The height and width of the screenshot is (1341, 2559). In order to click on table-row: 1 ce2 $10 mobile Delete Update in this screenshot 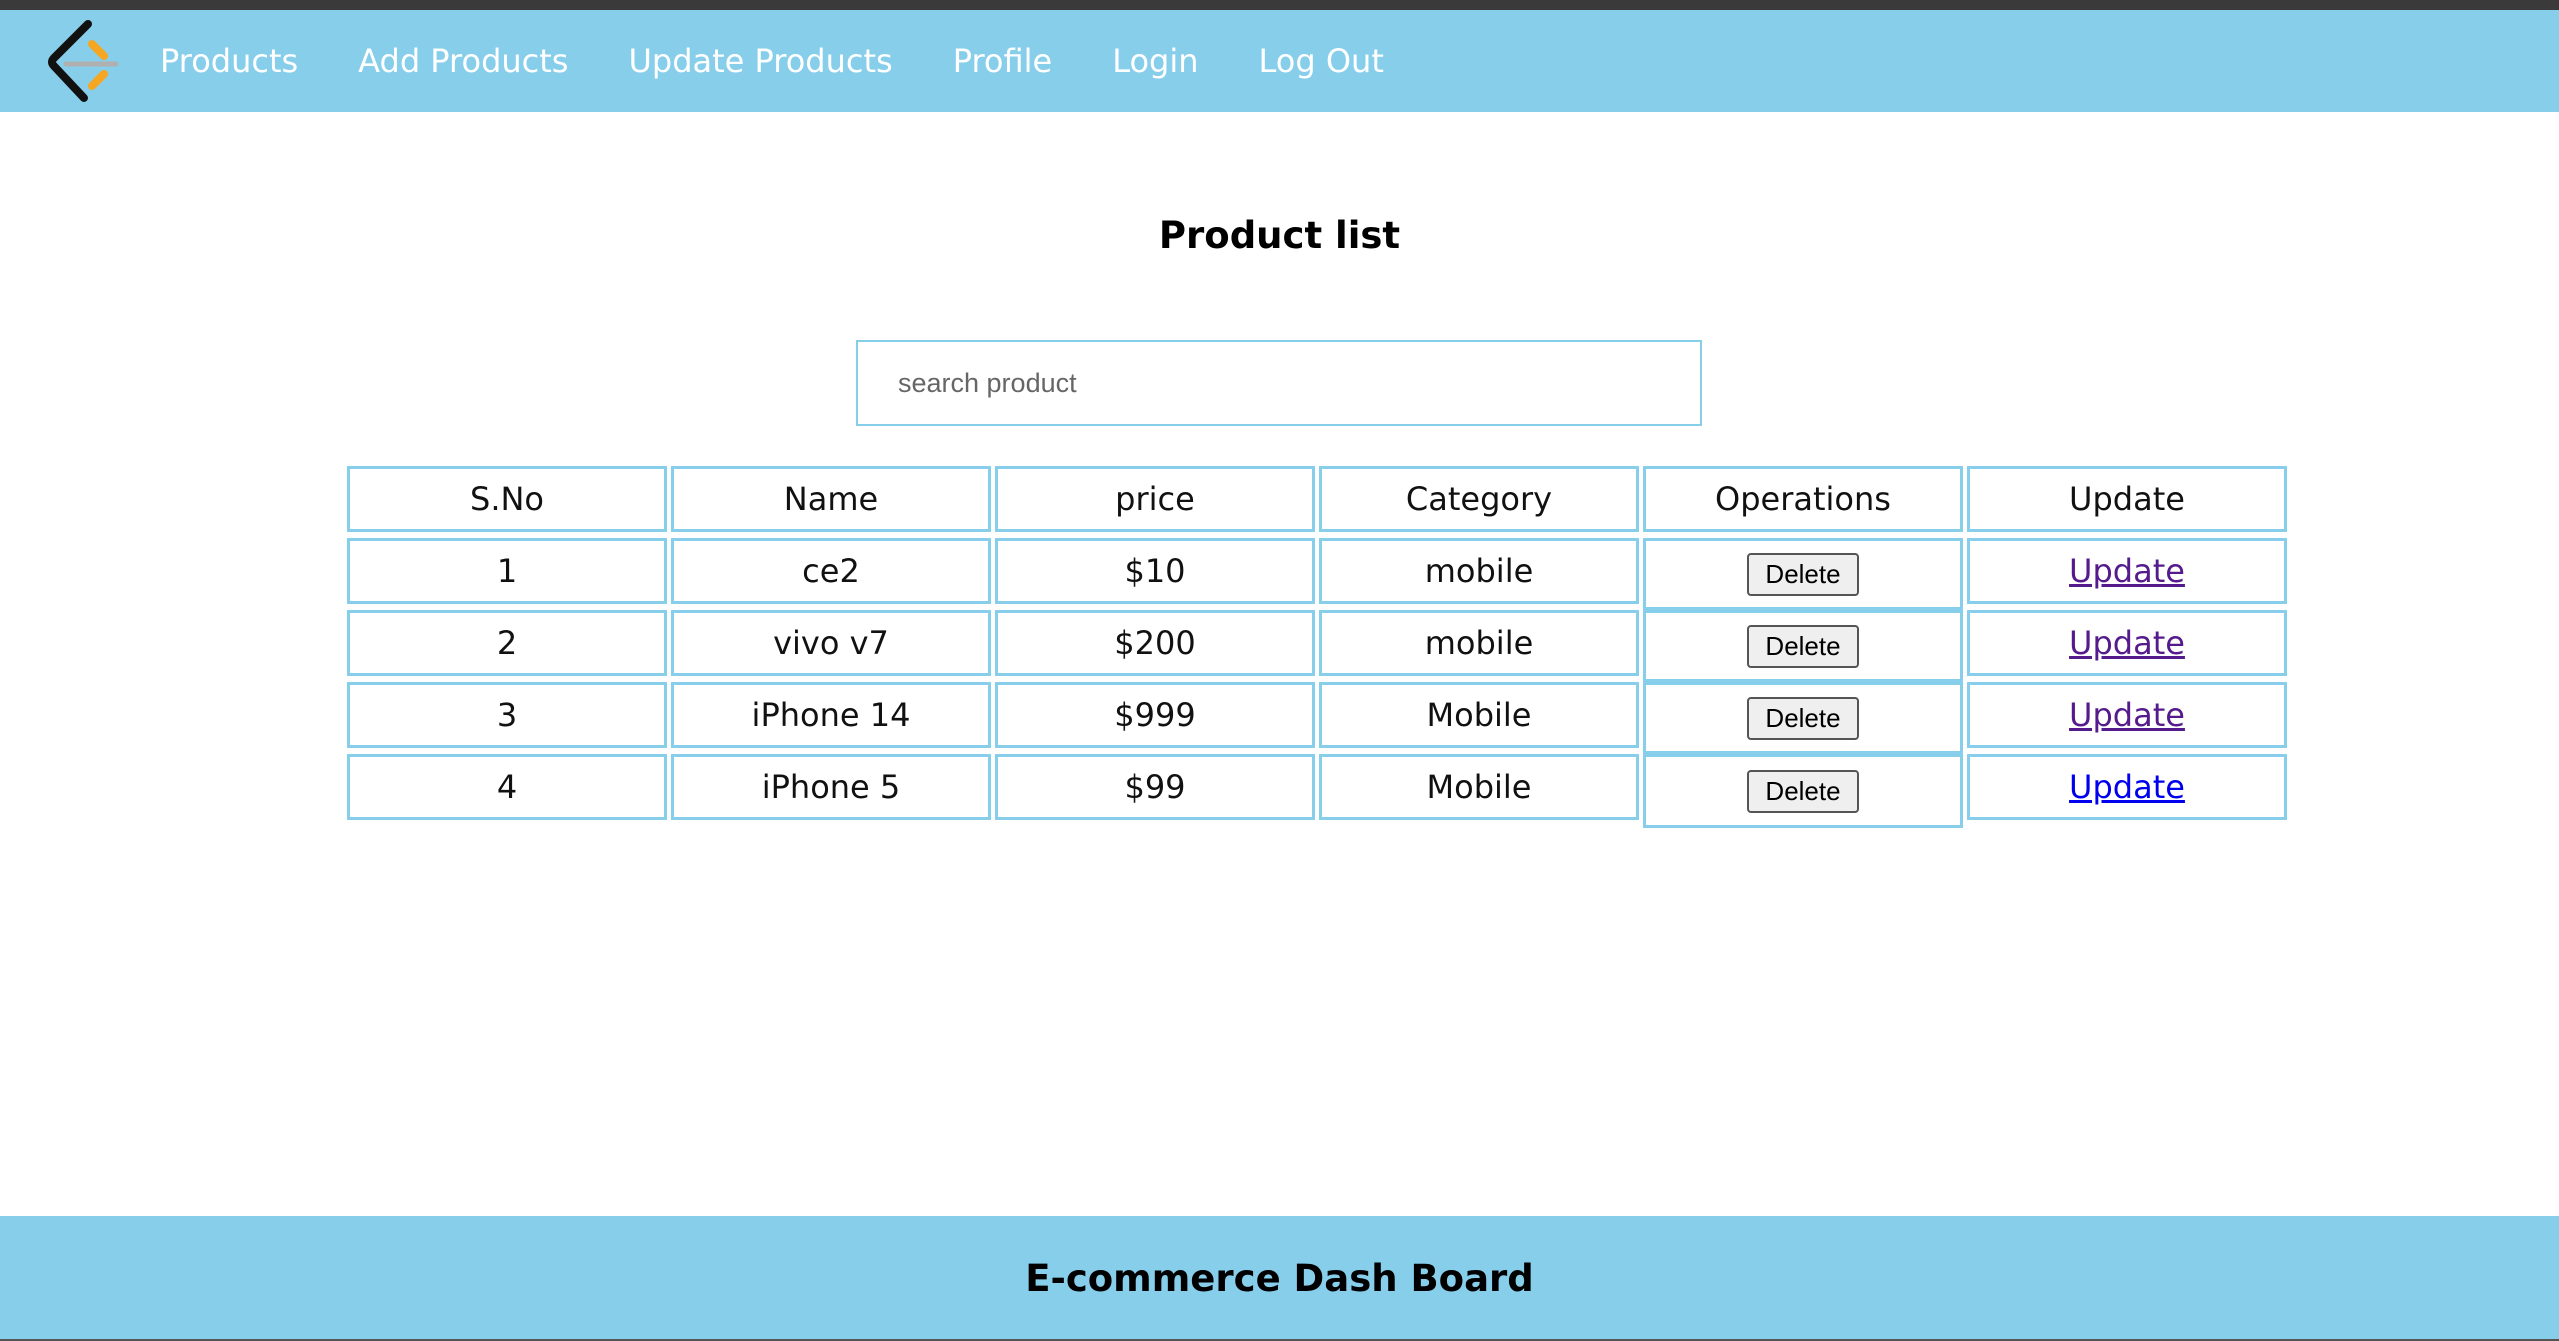, I will do `click(1320, 574)`.